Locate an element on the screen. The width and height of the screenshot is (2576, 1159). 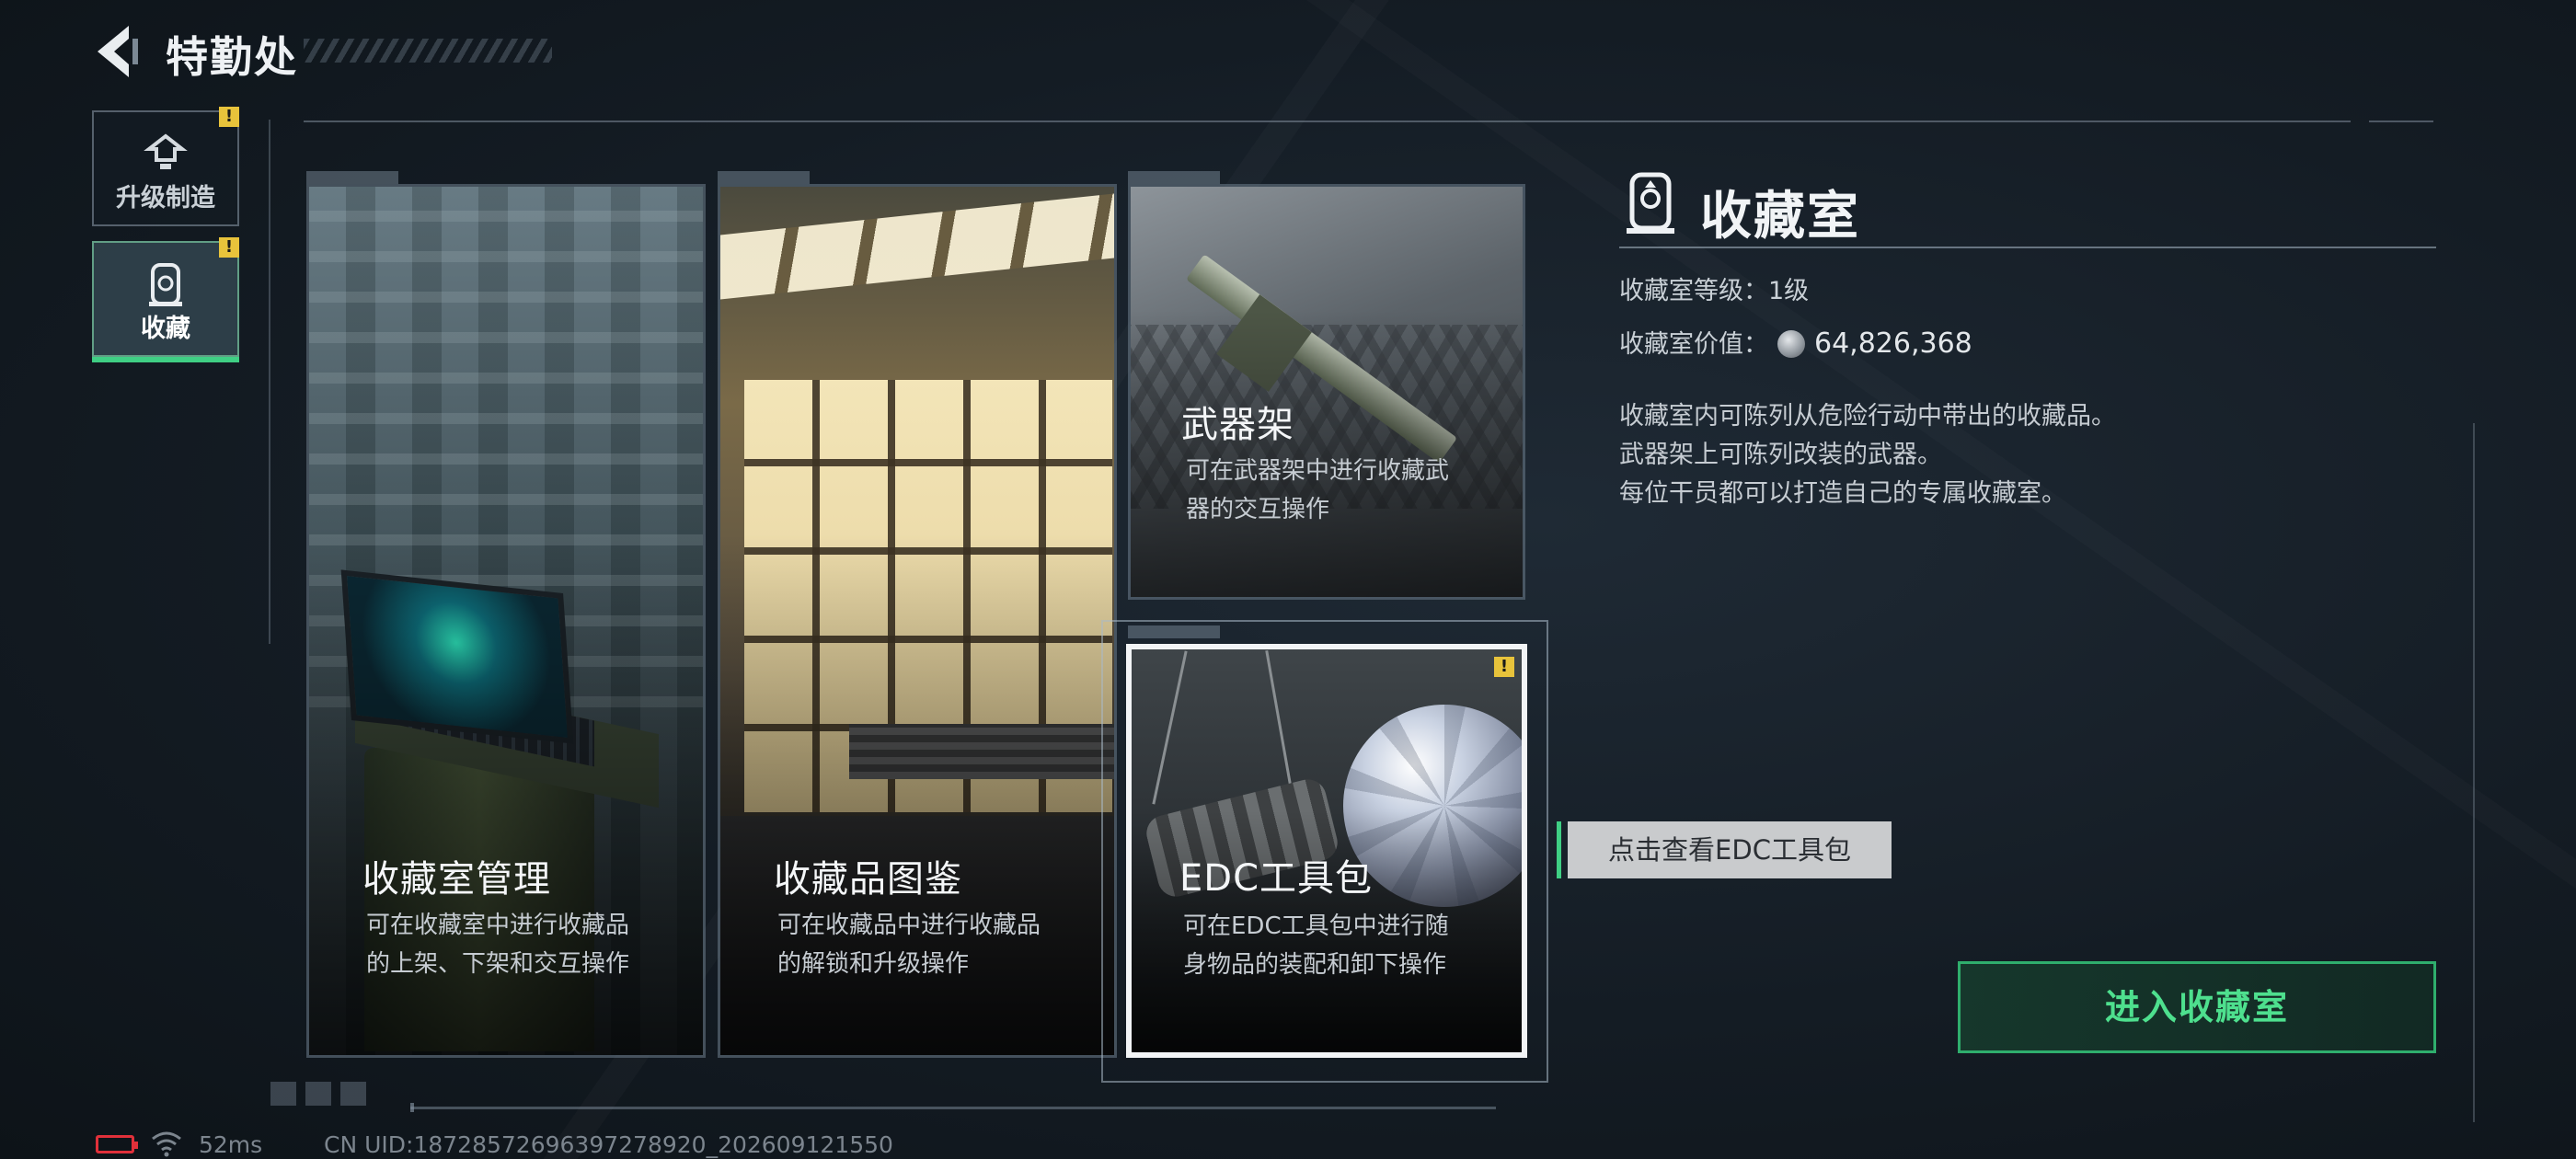
upgrade-craft-icon is located at coordinates (166, 151).